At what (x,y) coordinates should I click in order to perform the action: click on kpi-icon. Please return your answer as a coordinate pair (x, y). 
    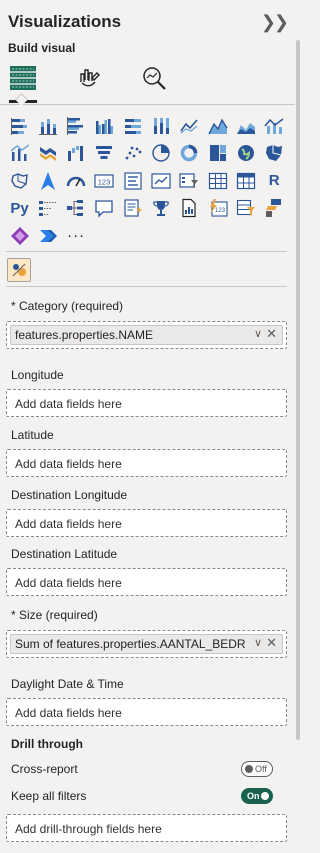
    Looking at the image, I should click on (160, 180).